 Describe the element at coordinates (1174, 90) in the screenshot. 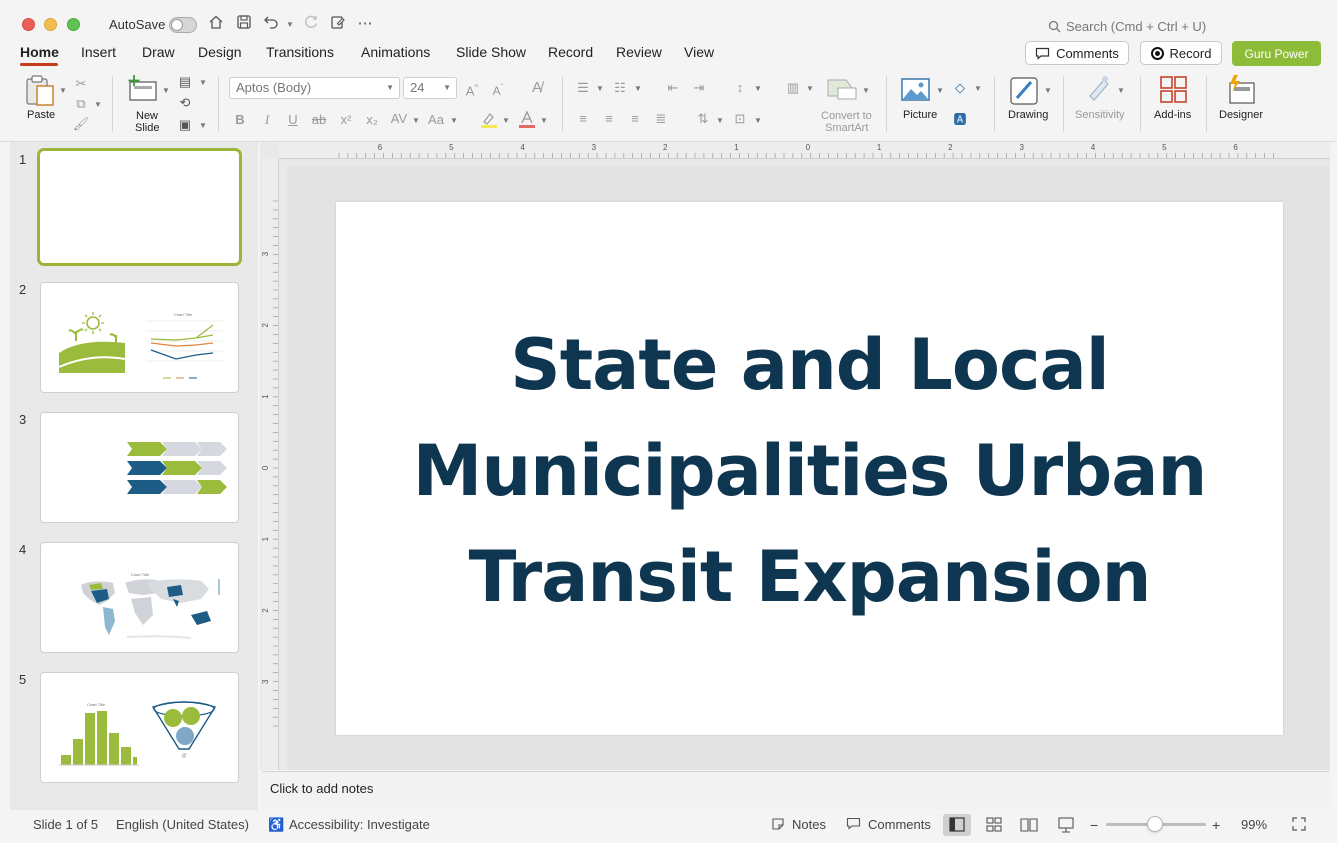

I see `add-ins-icon` at that location.